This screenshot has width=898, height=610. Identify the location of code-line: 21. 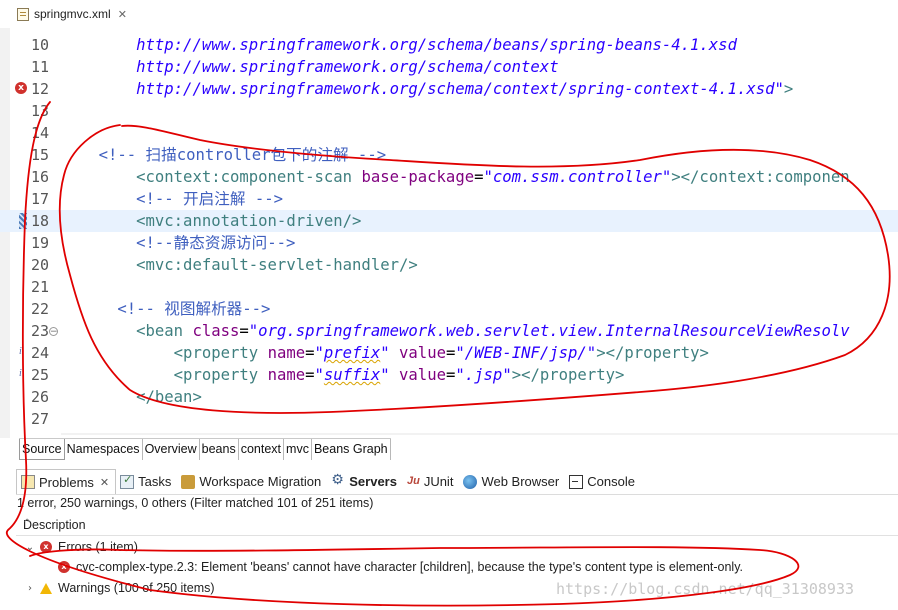
(449, 287).